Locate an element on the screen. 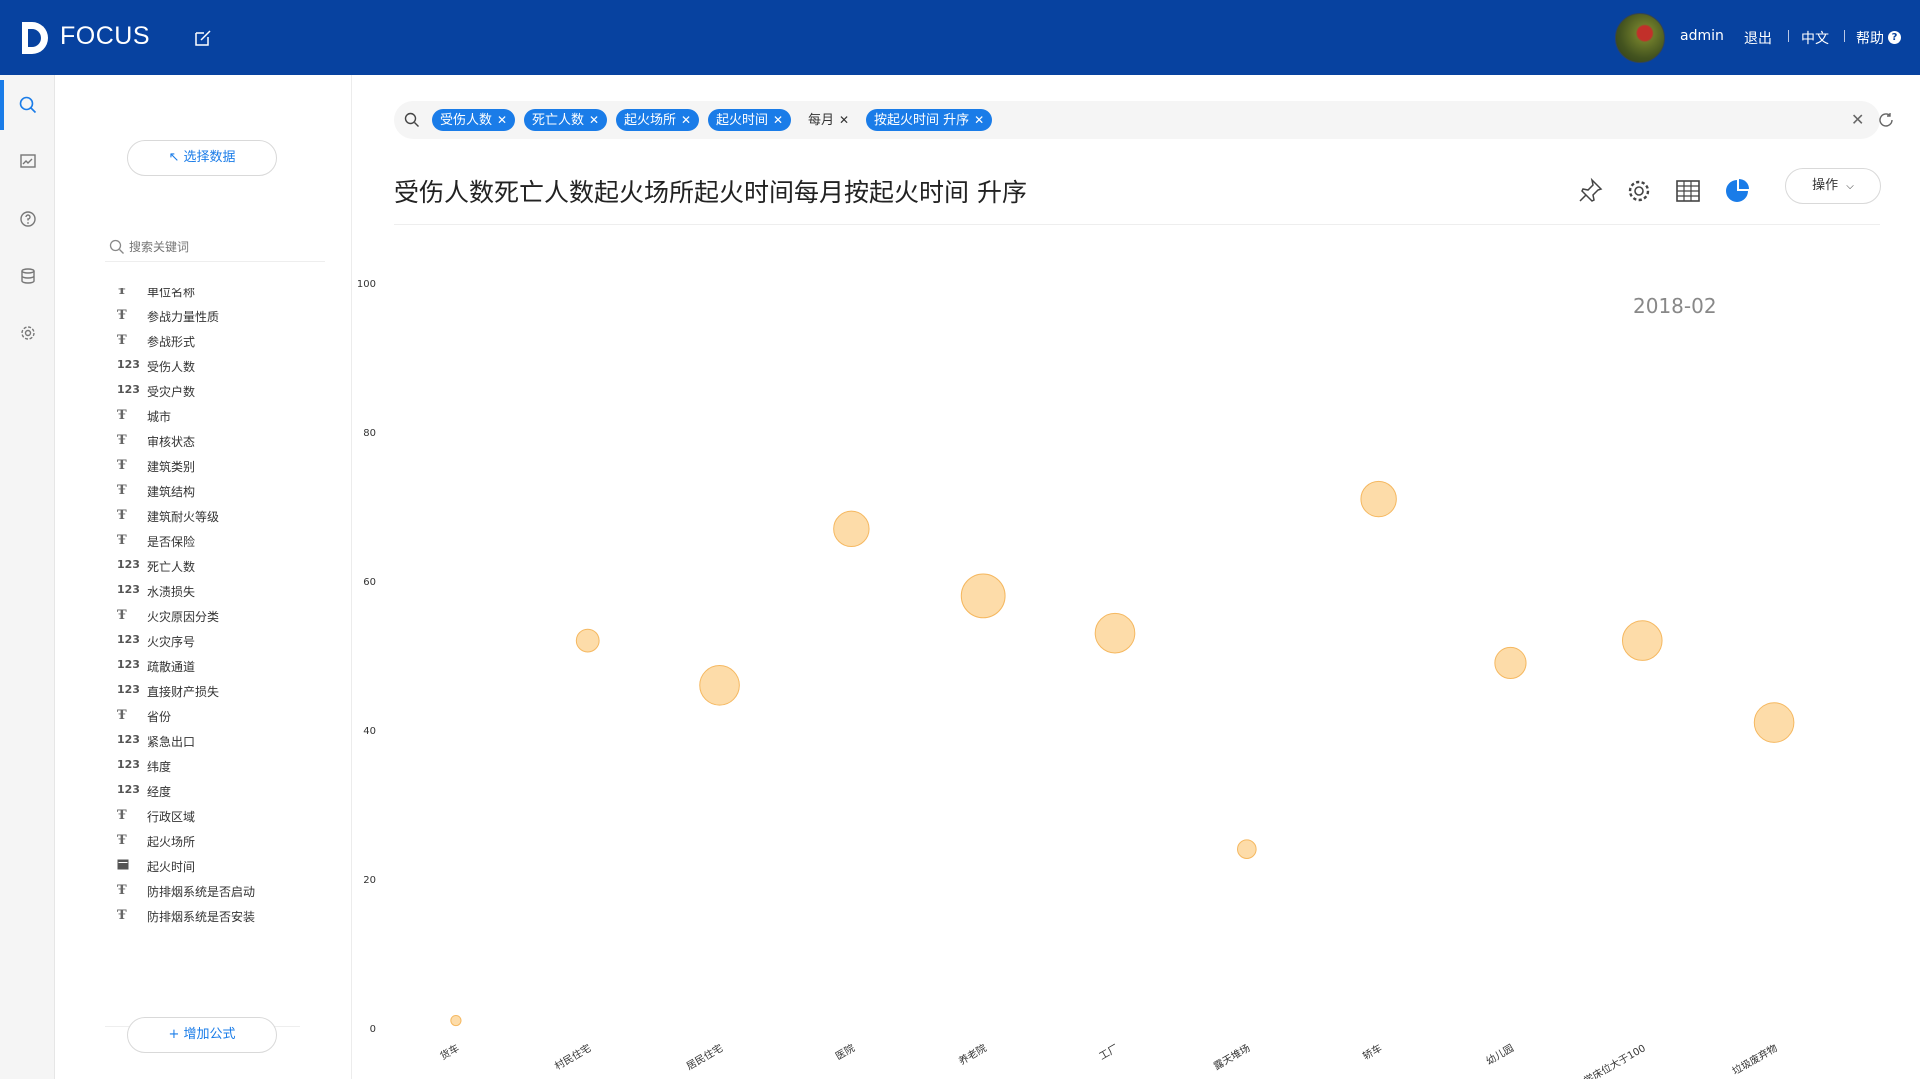 The height and width of the screenshot is (1083, 1920). query-chip: 起火时间 ✕ is located at coordinates (750, 120).